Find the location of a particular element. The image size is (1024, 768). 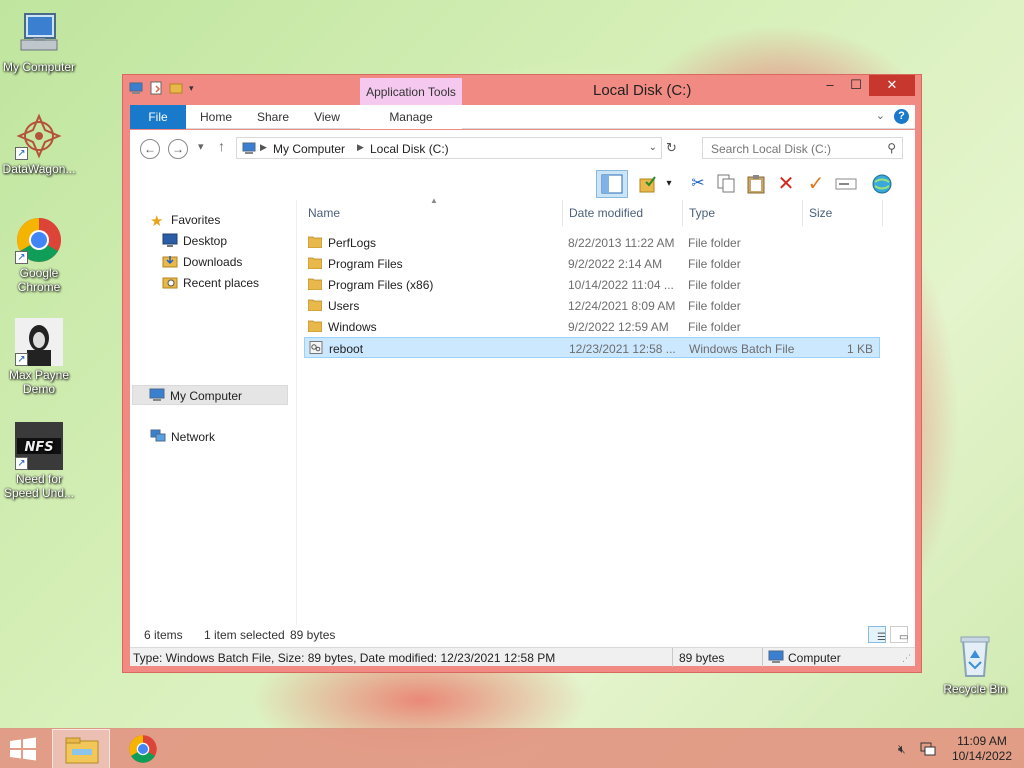

column-header-date-modified: Date modified is located at coordinates (623, 213).